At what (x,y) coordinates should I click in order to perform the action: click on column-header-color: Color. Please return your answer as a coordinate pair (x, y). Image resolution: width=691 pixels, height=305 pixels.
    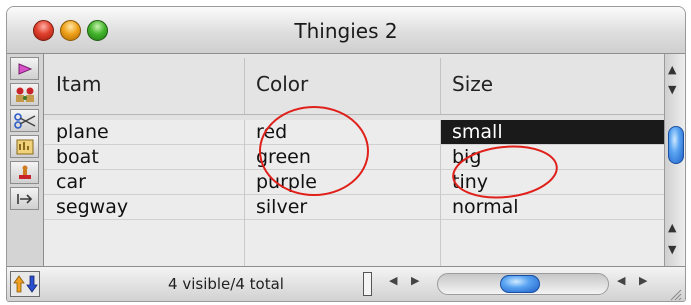
    Looking at the image, I should click on (342, 84).